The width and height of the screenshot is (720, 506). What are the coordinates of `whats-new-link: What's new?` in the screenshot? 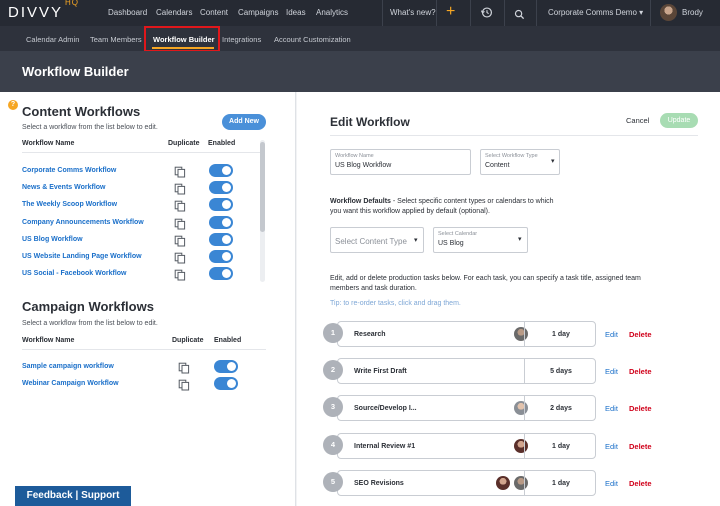 It's located at (413, 12).